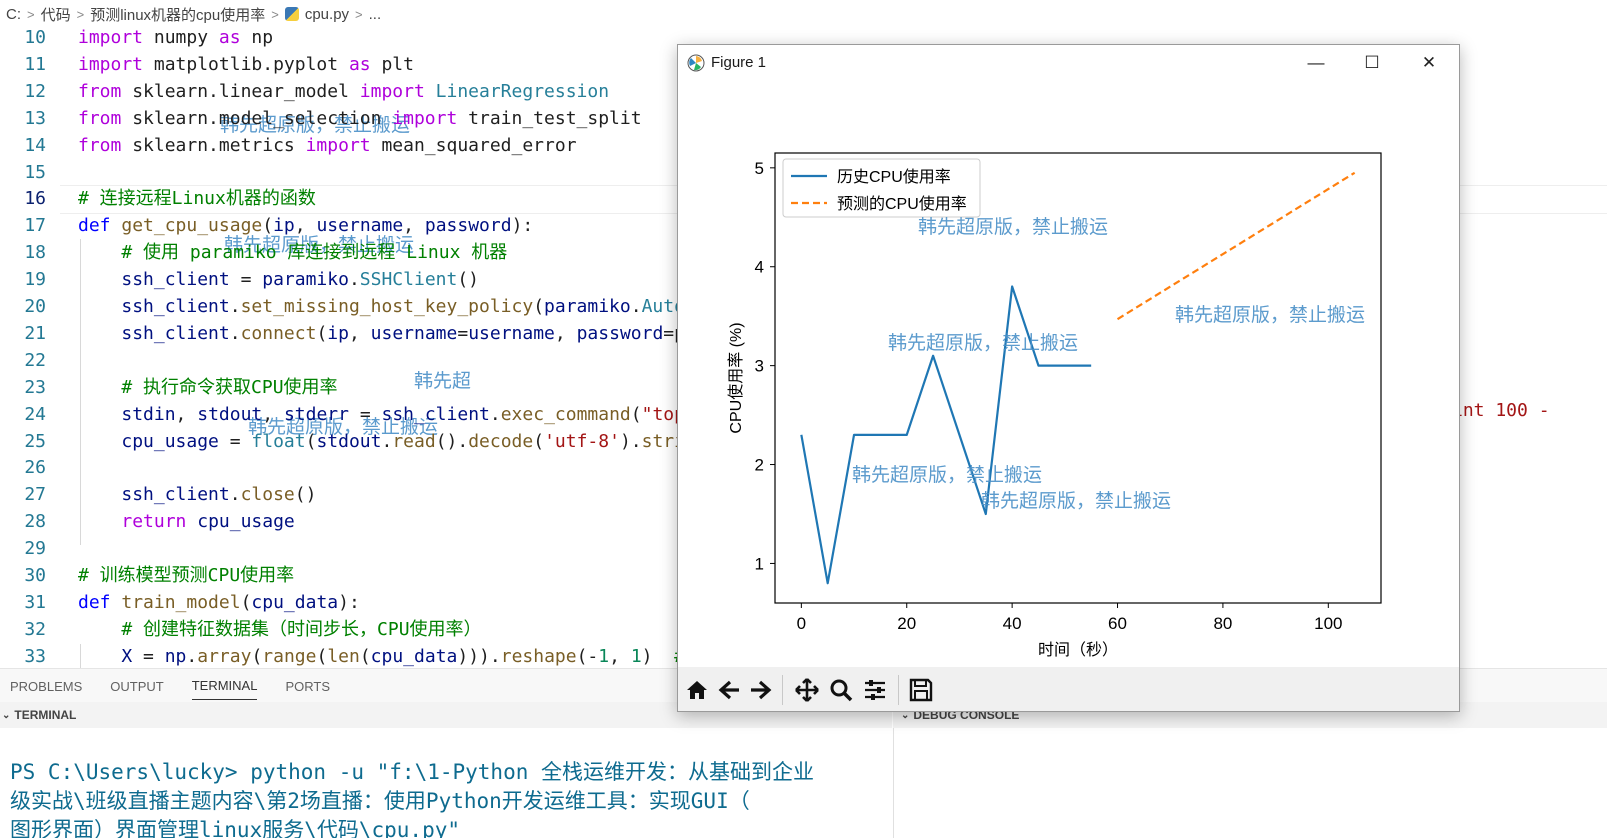 The width and height of the screenshot is (1607, 838). I want to click on code-token: # 使用 paramiko 库连接到远程 Linux 机器, so click(314, 253).